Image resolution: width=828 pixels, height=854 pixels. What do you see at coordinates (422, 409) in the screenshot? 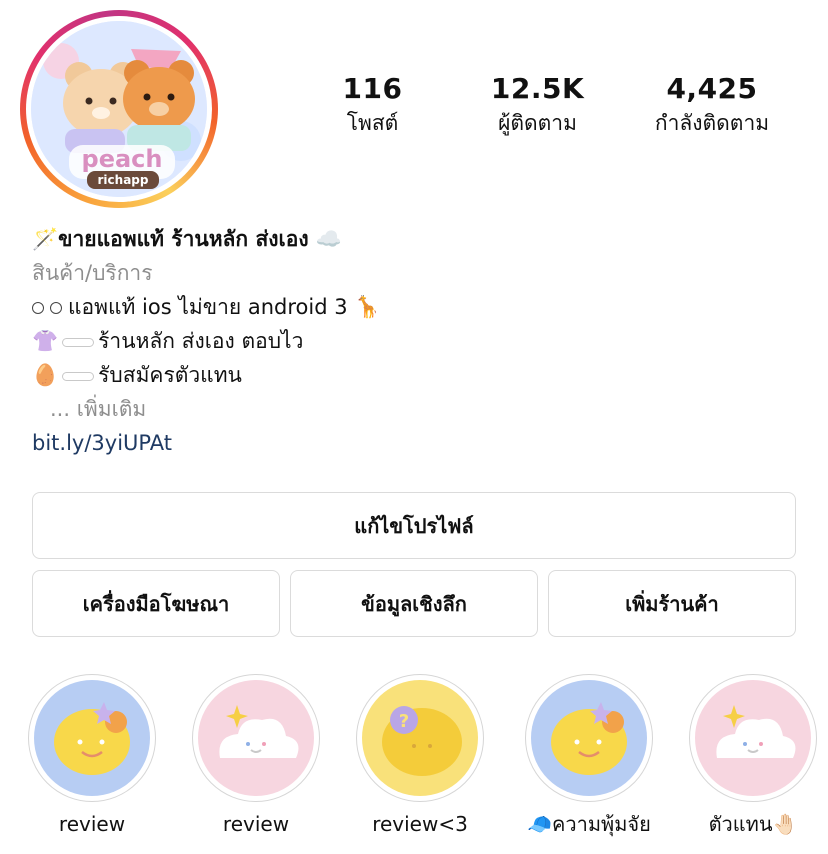
I see `bio-more-link: ... เพิ่มเติม` at bounding box center [422, 409].